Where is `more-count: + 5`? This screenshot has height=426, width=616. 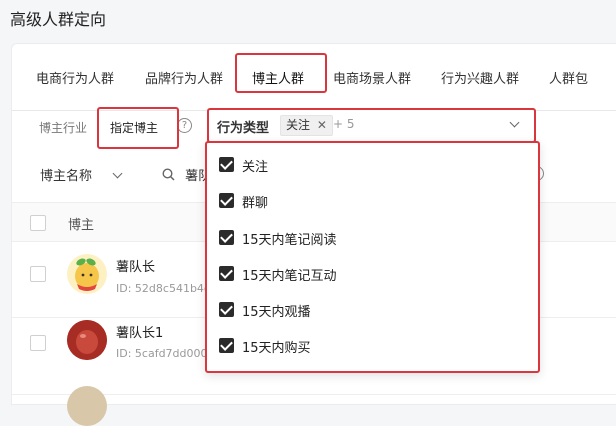 more-count: + 5 is located at coordinates (344, 124).